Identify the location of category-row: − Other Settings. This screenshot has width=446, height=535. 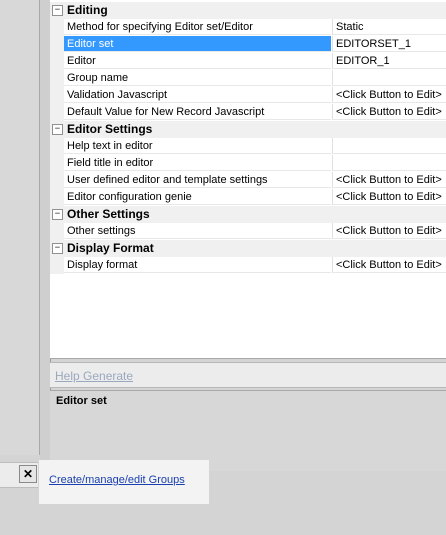
(248, 214).